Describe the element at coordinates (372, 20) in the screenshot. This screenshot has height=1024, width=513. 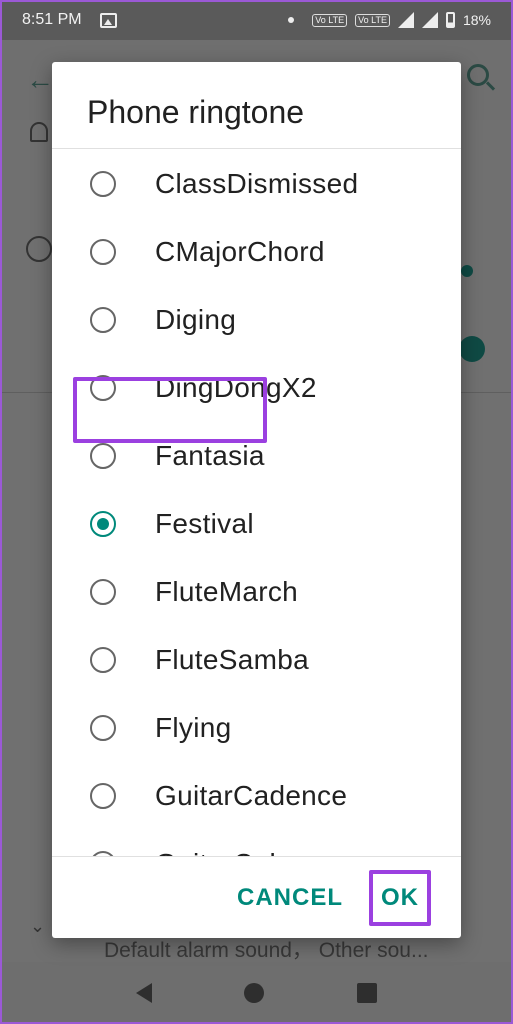
I see `volte-icon-2: Vo LTE` at that location.